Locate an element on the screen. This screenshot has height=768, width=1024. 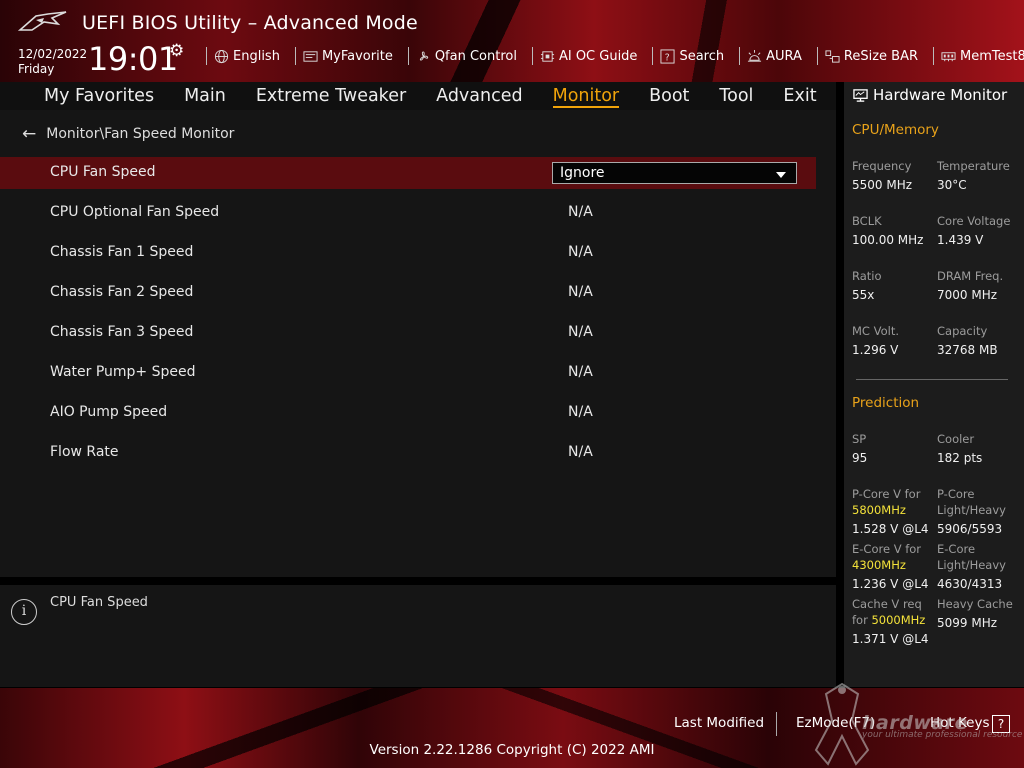
hw-value: 4630/4313 is located at coordinates (970, 584).